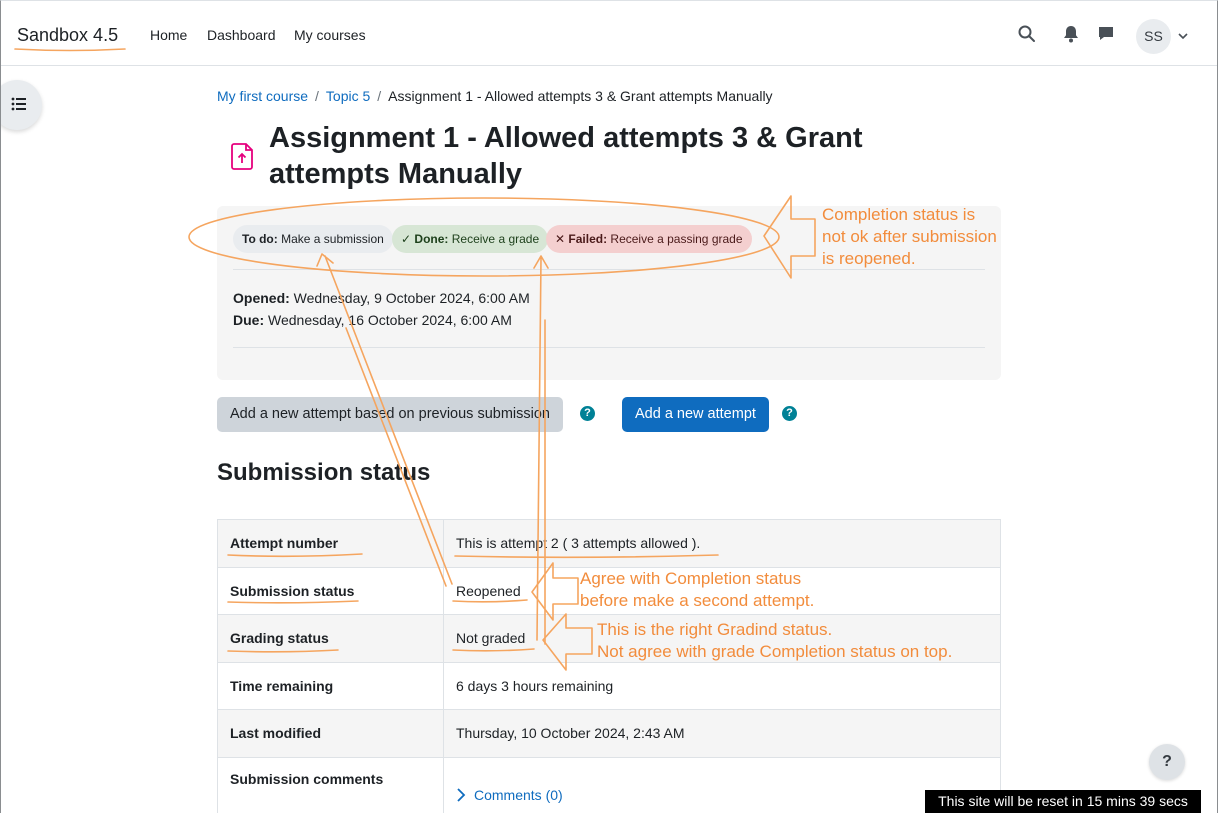 The height and width of the screenshot is (813, 1218). What do you see at coordinates (1153, 36) in the screenshot?
I see `user-avatar: SS` at bounding box center [1153, 36].